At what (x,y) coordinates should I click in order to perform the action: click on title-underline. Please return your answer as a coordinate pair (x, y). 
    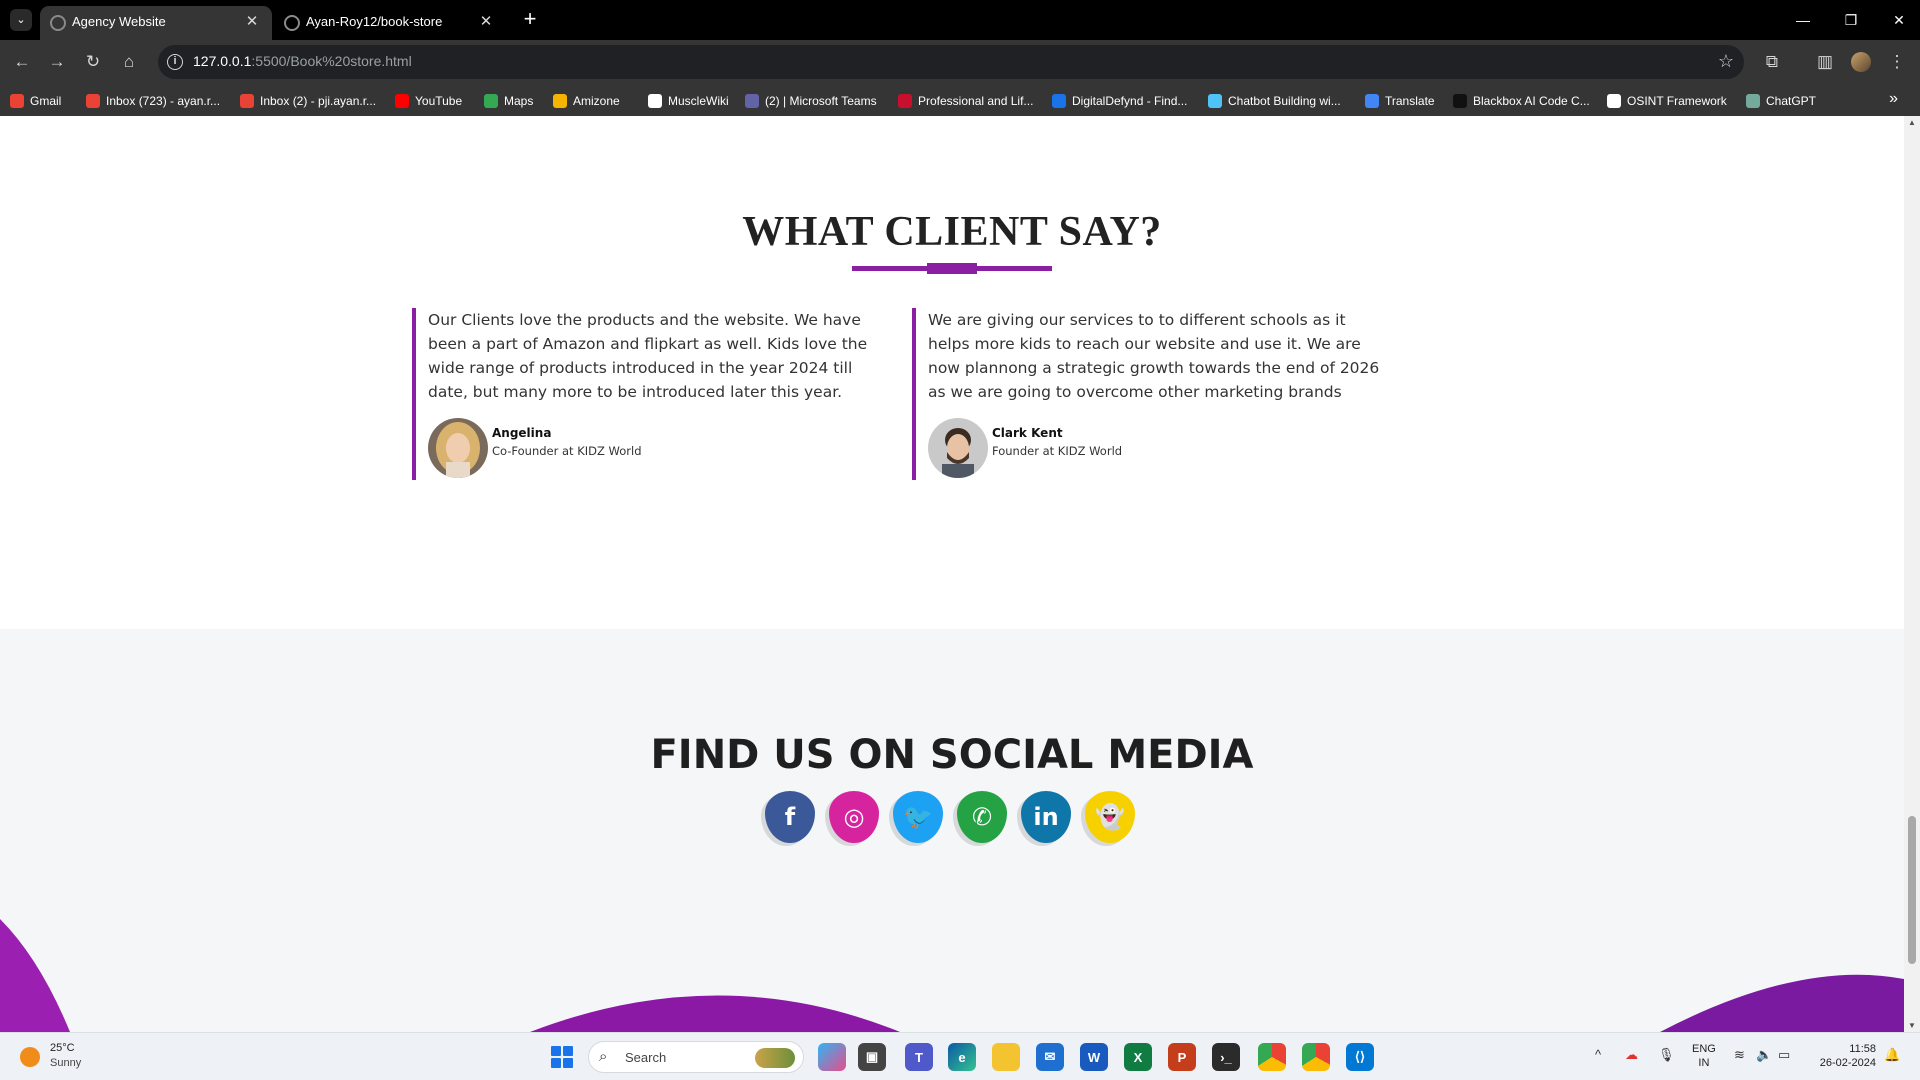
    Looking at the image, I should click on (952, 268).